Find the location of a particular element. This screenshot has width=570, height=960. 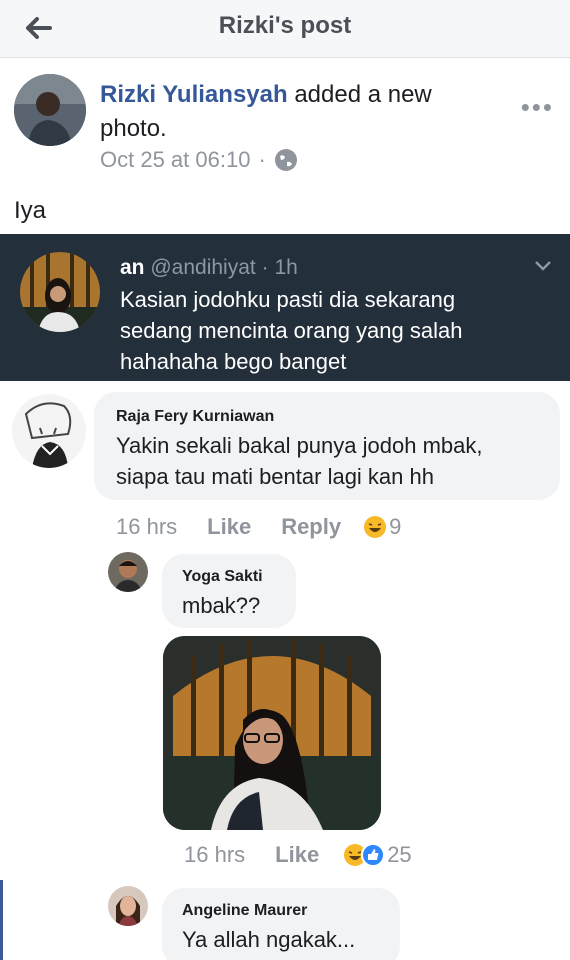

reaction-summary: 25 is located at coordinates (377, 855).